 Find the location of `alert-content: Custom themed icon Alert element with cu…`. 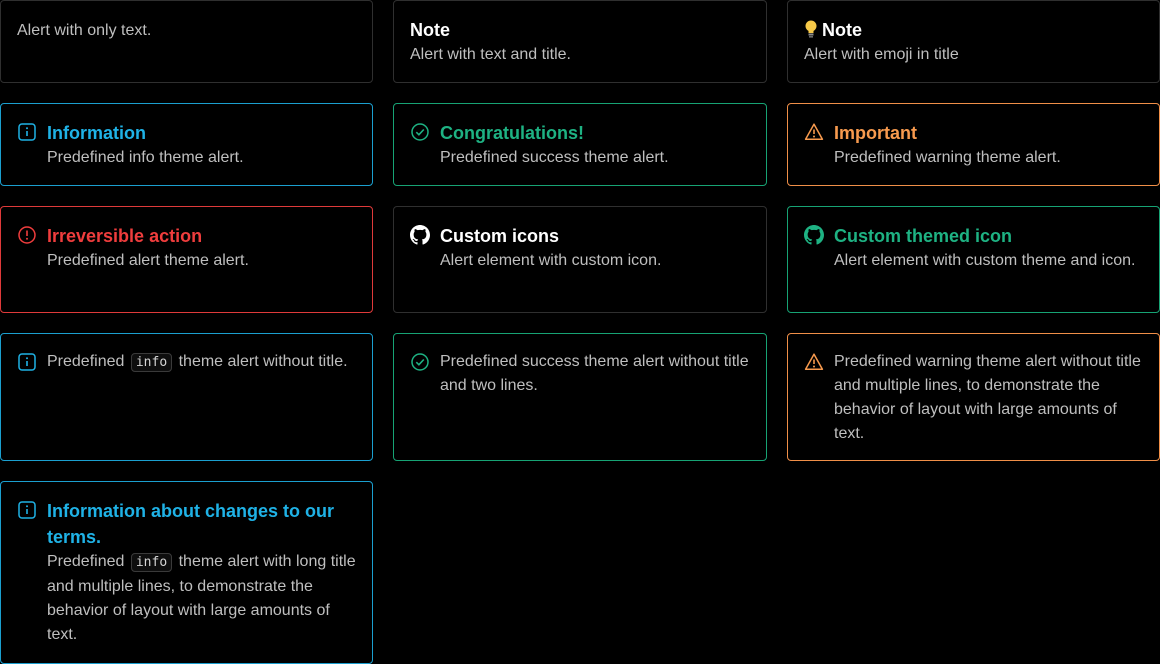

alert-content: Custom themed icon Alert element with cu… is located at coordinates (988, 248).